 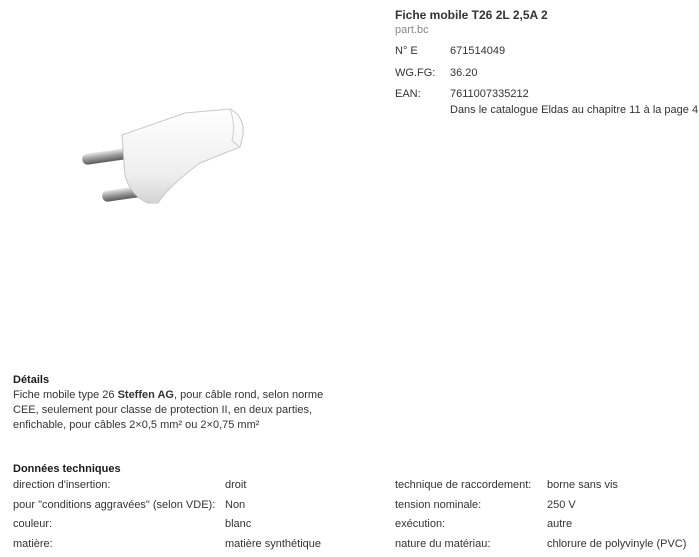 I want to click on tech-value: droit, so click(x=235, y=485).